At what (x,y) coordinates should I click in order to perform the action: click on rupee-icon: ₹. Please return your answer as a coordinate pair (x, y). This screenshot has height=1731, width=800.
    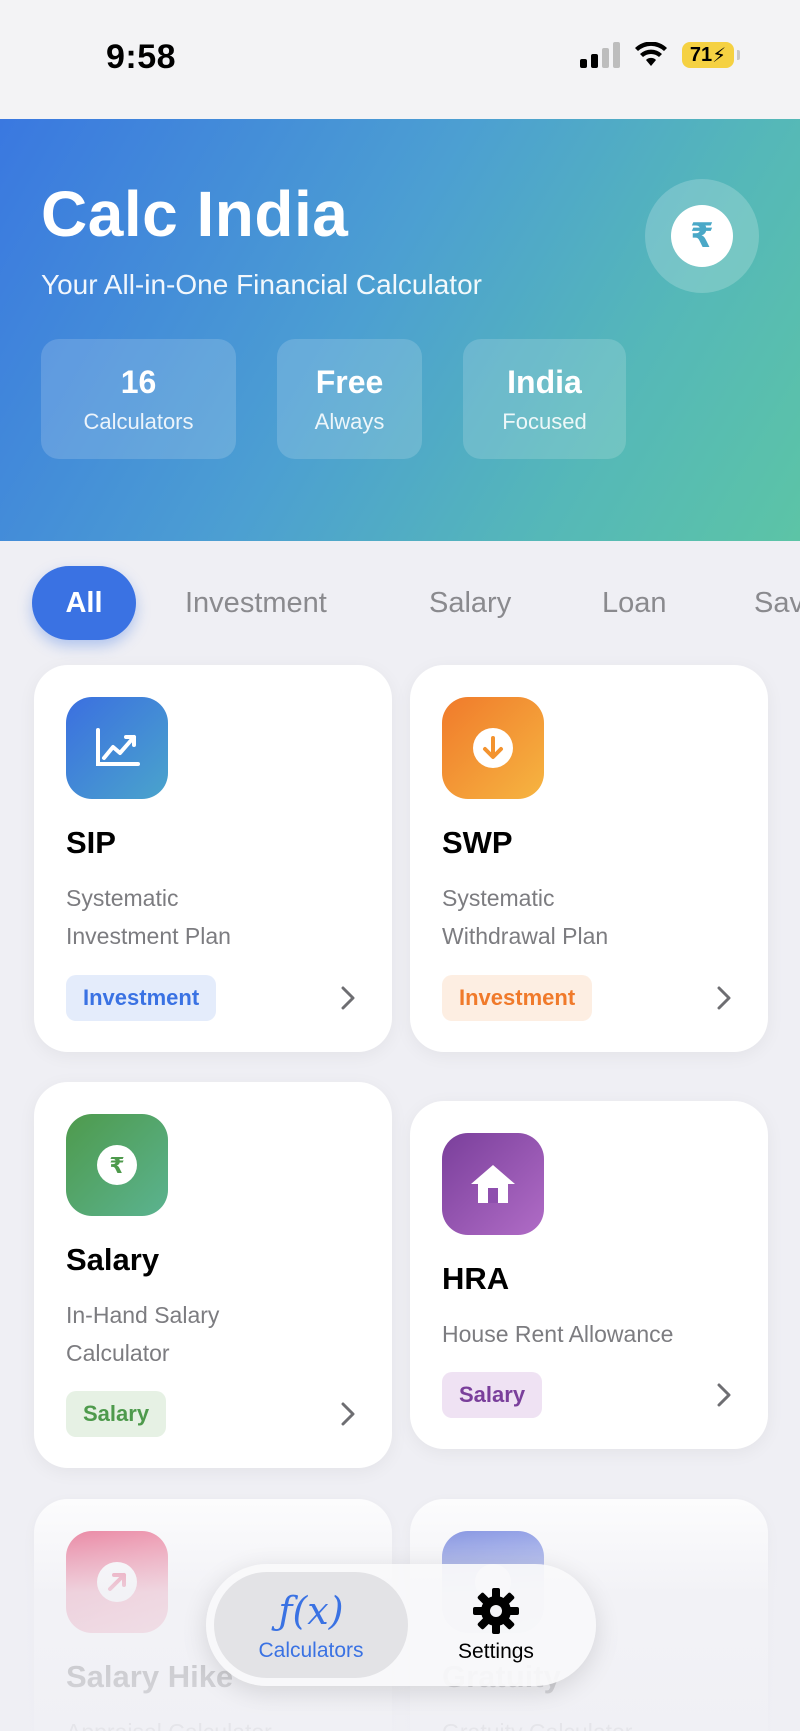
    Looking at the image, I should click on (702, 236).